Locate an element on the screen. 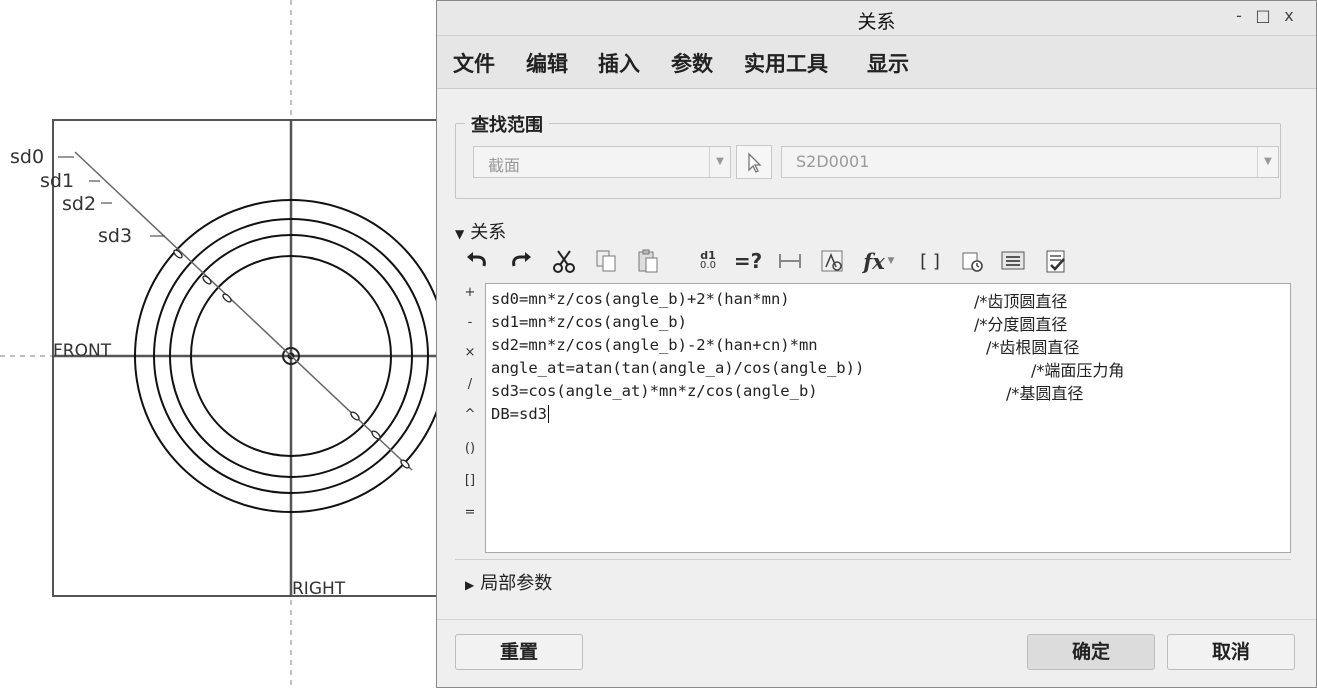  menu-insert: 插入 is located at coordinates (619, 63).